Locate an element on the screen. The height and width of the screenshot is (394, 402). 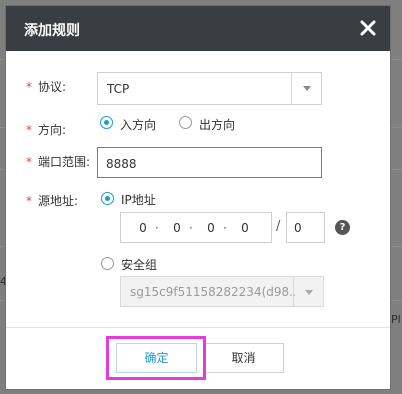
protocol-label-text: 协议: is located at coordinates (52, 87).